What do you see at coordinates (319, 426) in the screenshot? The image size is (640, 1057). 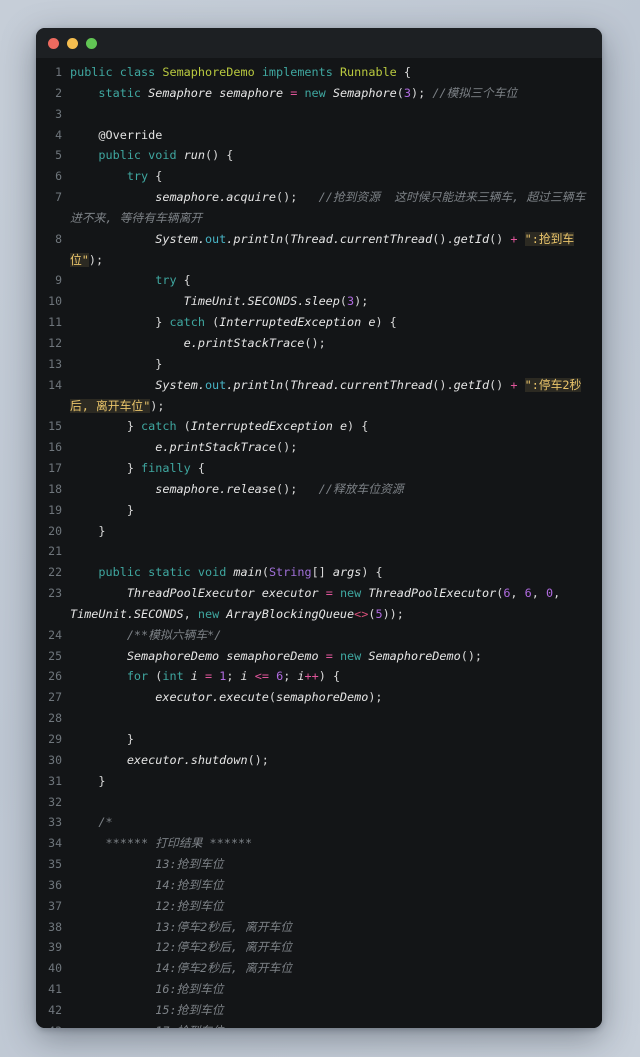 I see `code-line: 15 } catch (InterruptedException e) {` at bounding box center [319, 426].